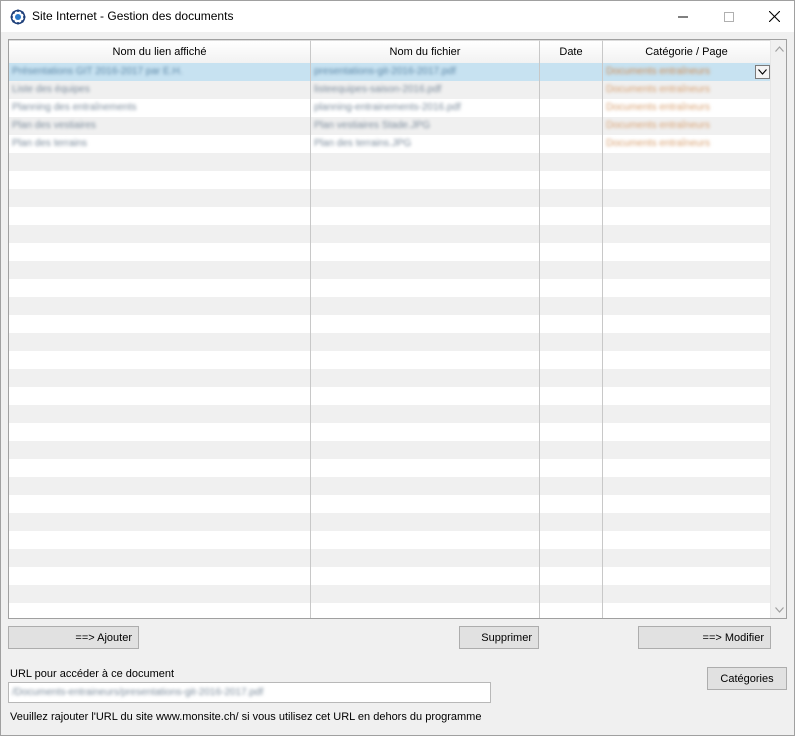 The width and height of the screenshot is (795, 736). What do you see at coordinates (160, 90) in the screenshot?
I see `table-cell: Liste des équipes` at bounding box center [160, 90].